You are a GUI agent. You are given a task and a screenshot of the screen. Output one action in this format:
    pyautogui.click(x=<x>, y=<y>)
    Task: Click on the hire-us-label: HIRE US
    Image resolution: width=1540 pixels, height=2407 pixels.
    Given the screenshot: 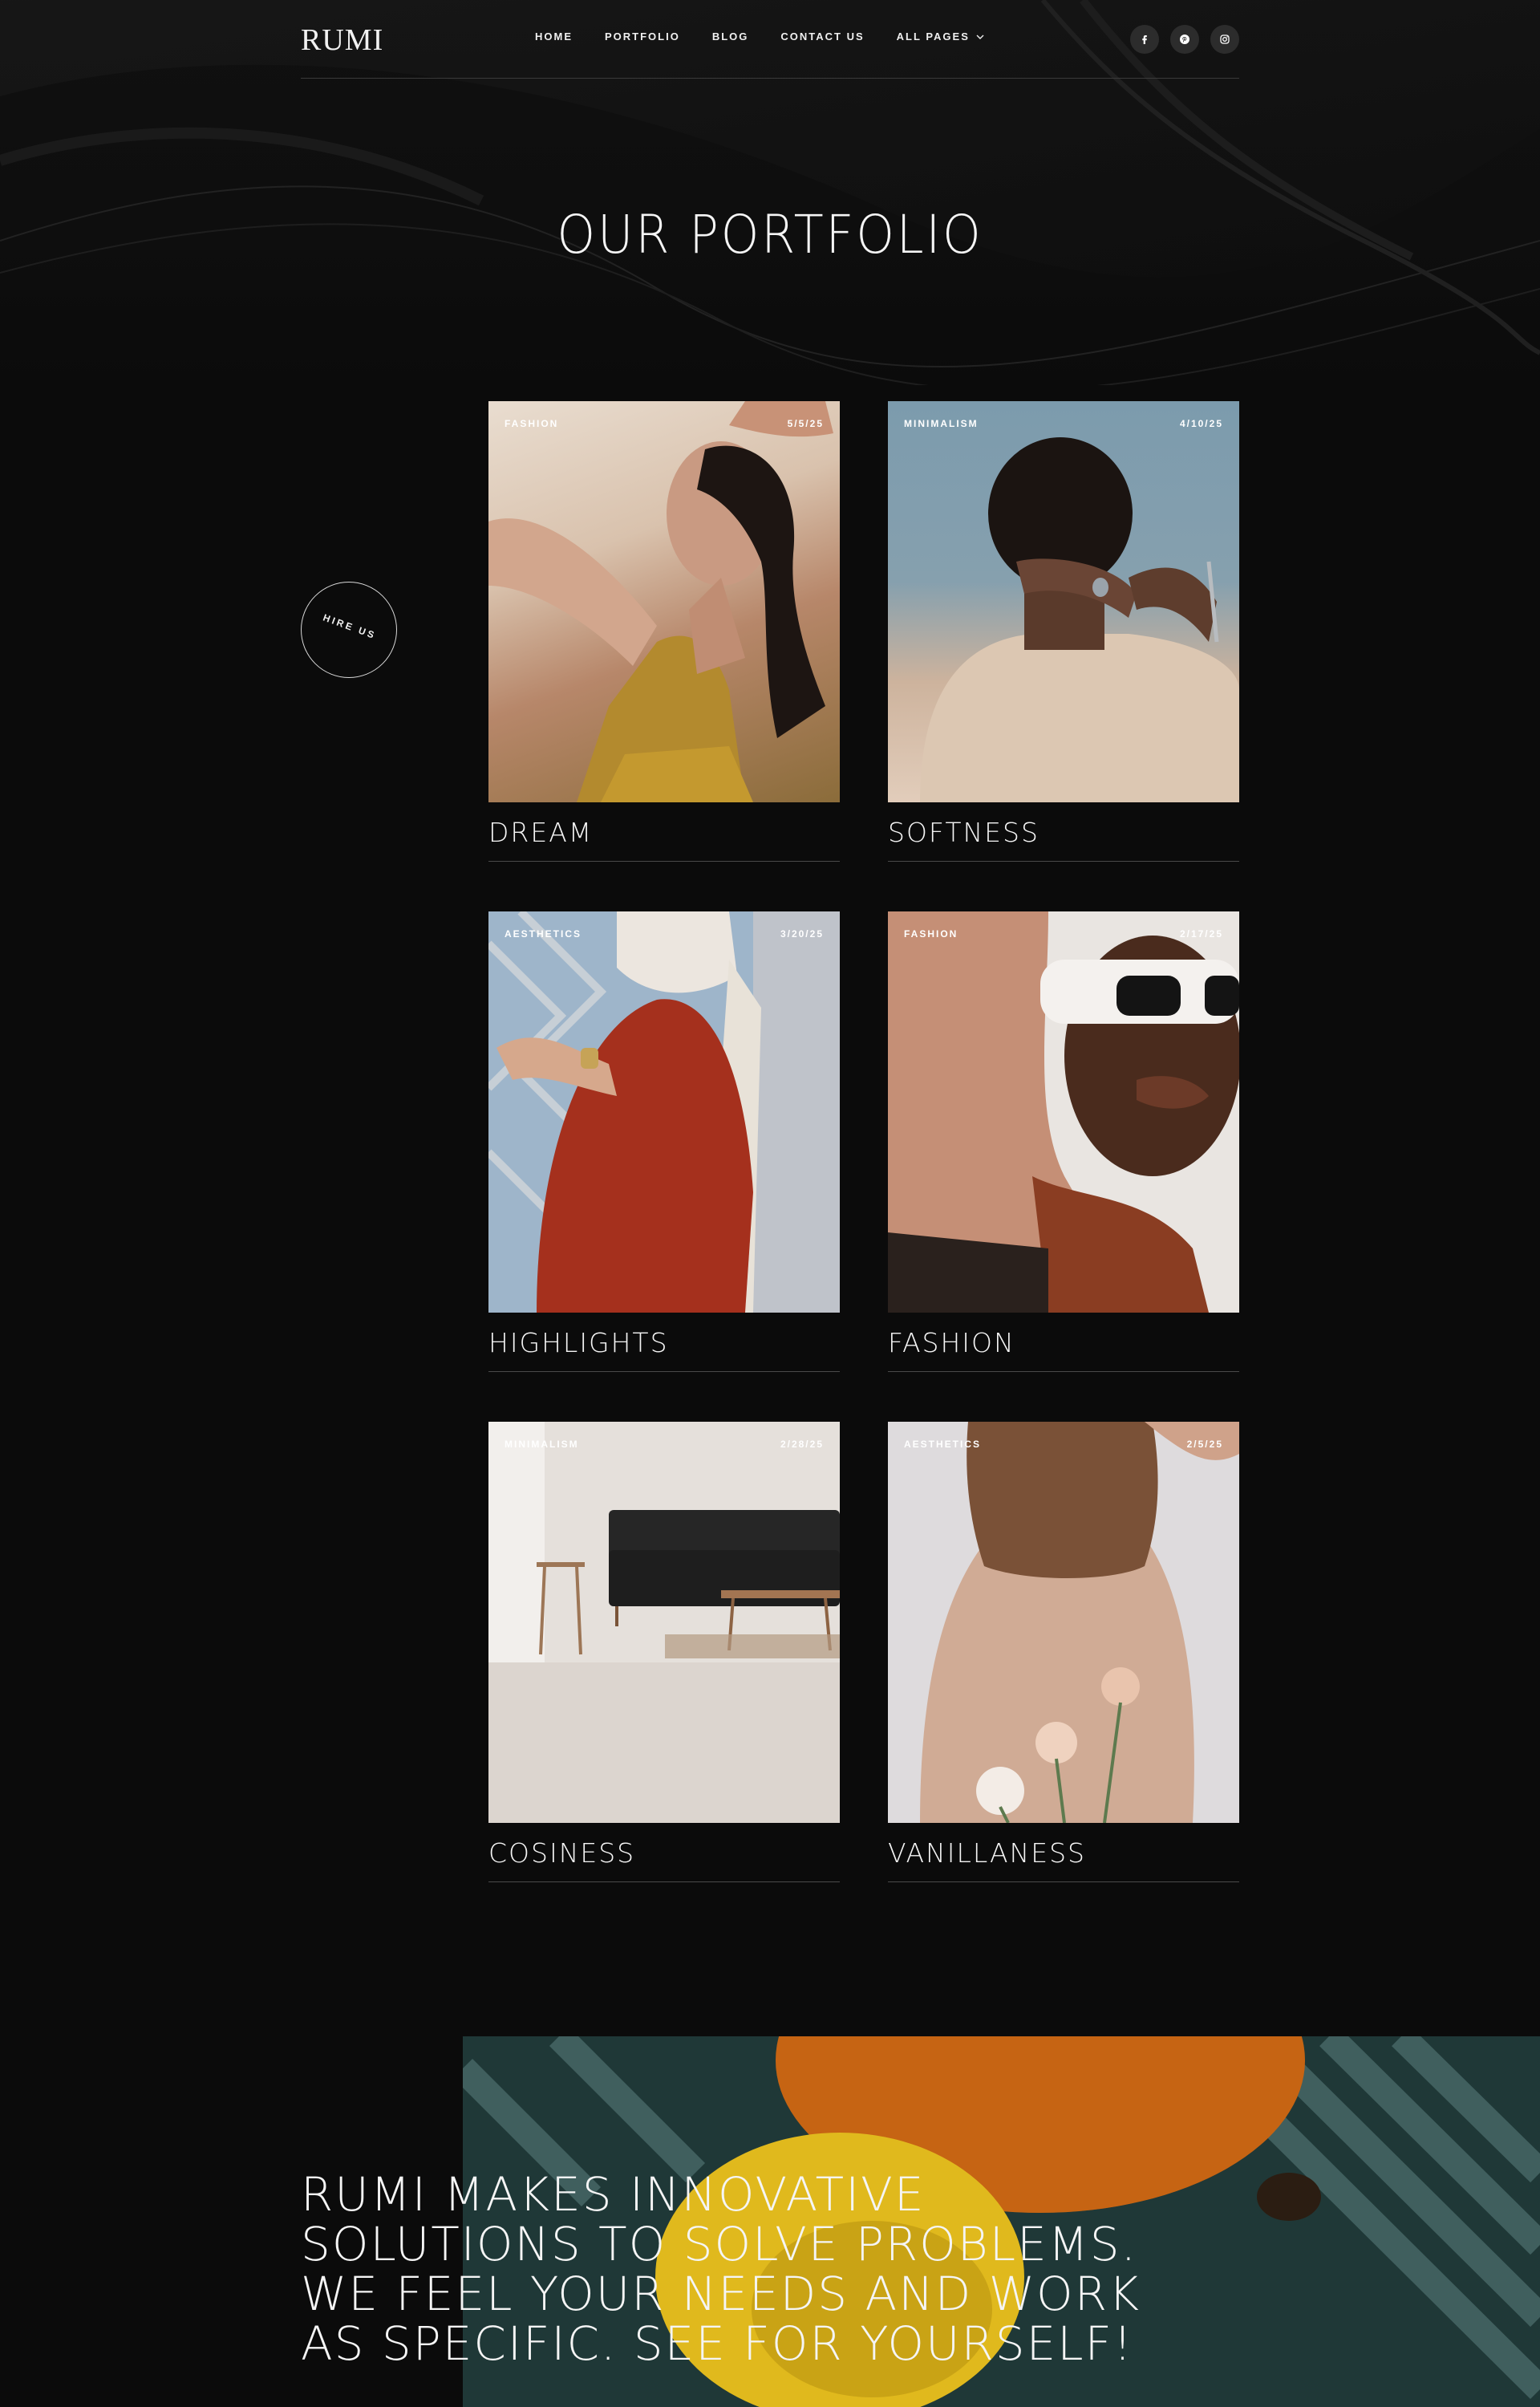 What is the action you would take?
    pyautogui.click(x=350, y=627)
    